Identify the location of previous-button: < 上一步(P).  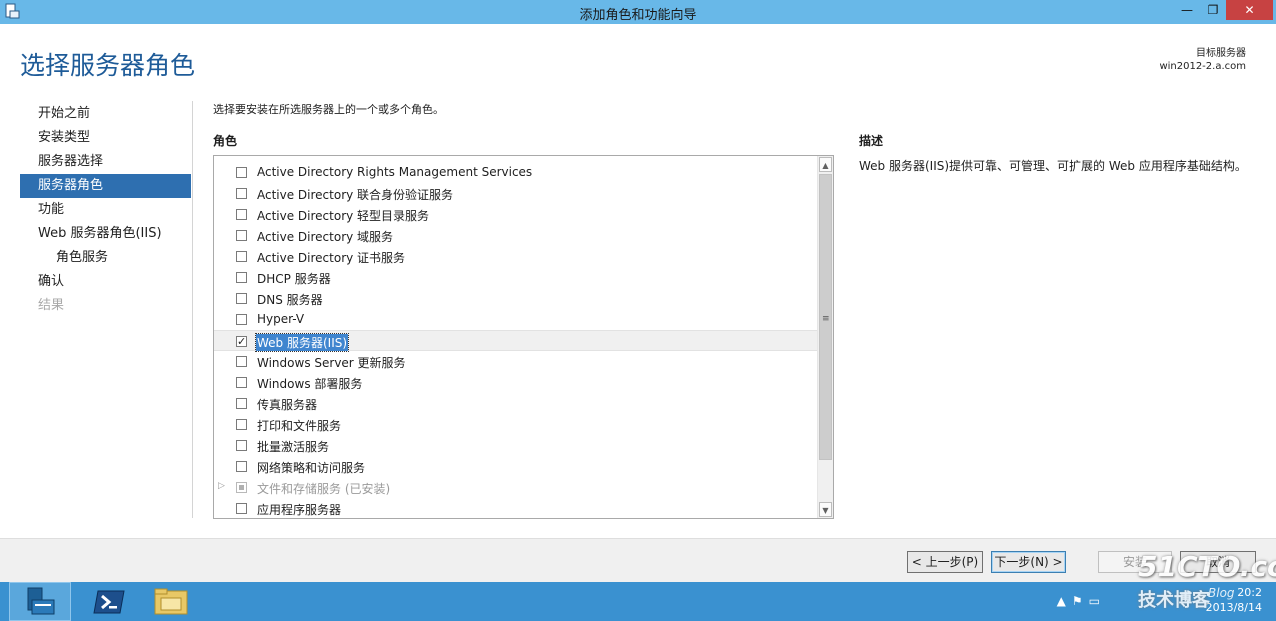
(945, 562).